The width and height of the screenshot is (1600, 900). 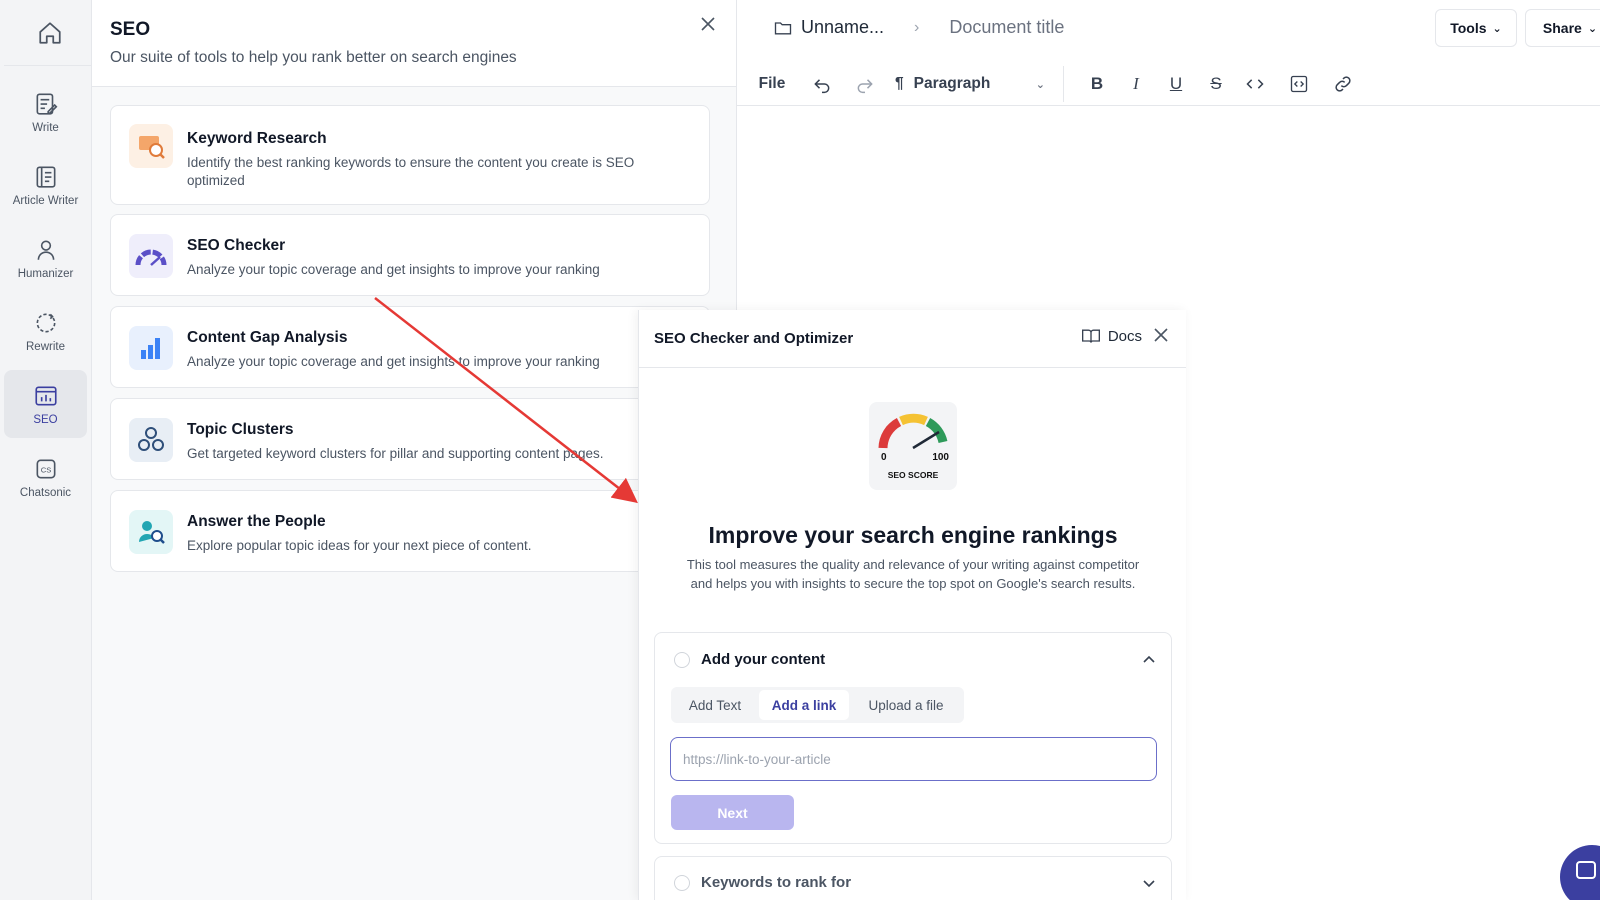 What do you see at coordinates (45, 468) in the screenshot?
I see `chatsonic-icon: CS` at bounding box center [45, 468].